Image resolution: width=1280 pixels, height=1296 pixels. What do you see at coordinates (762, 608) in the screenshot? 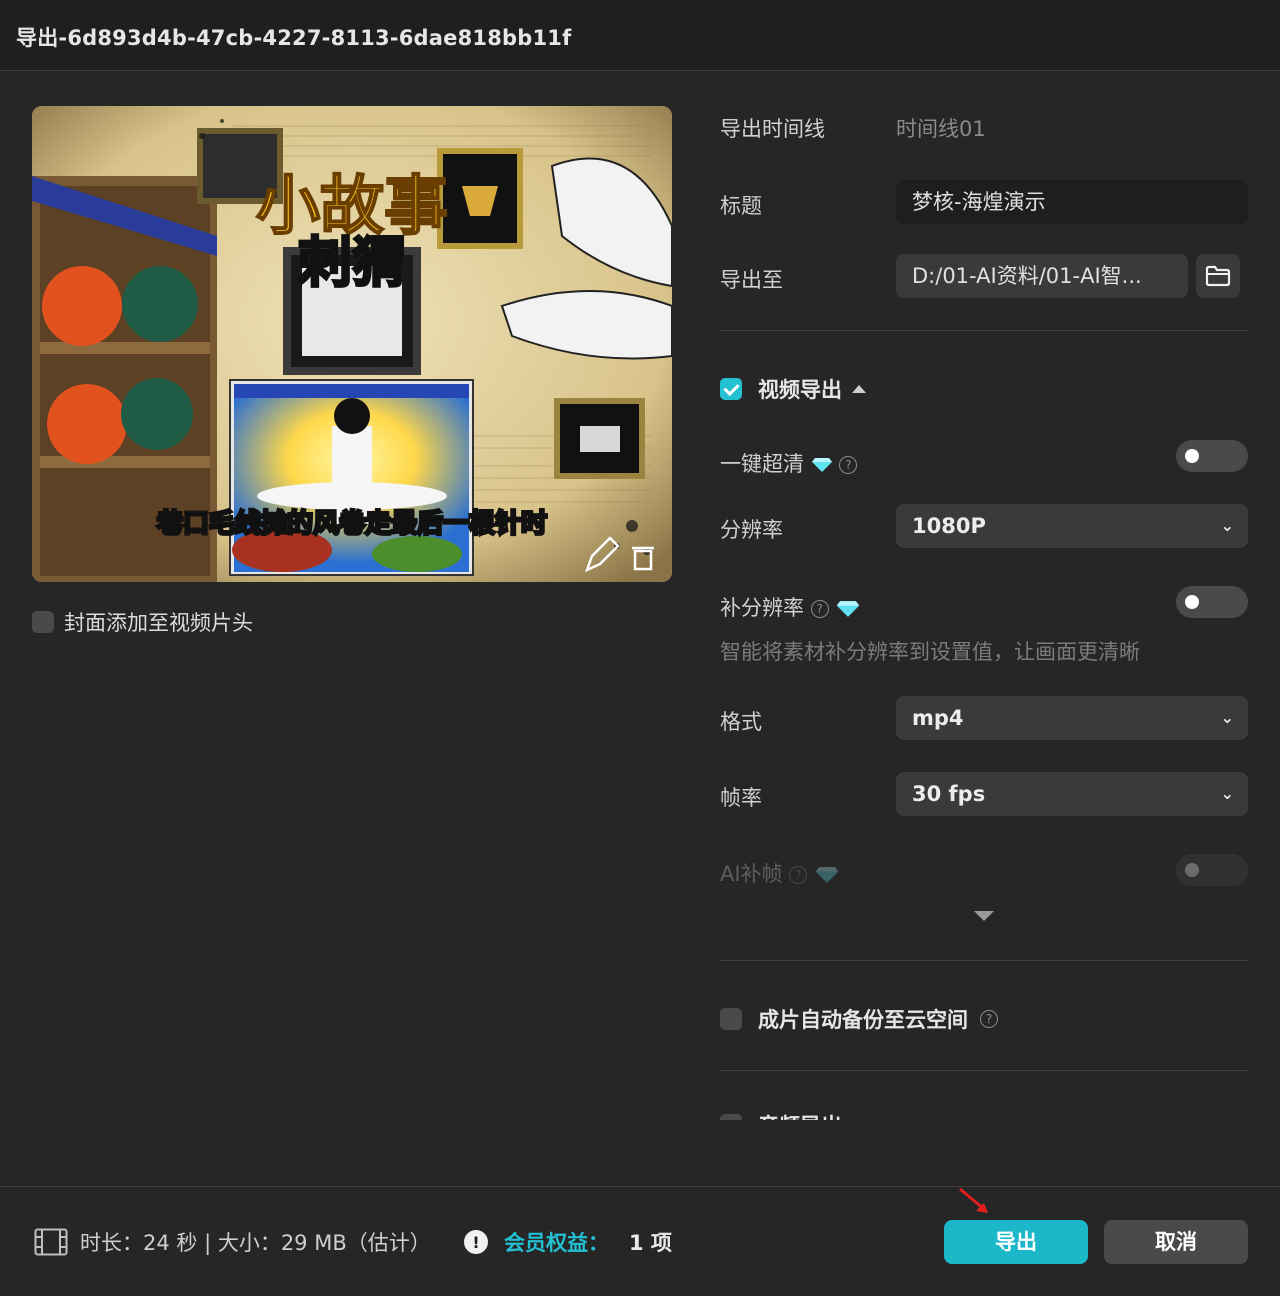
I see `upscale-text: 补分辨率` at bounding box center [762, 608].